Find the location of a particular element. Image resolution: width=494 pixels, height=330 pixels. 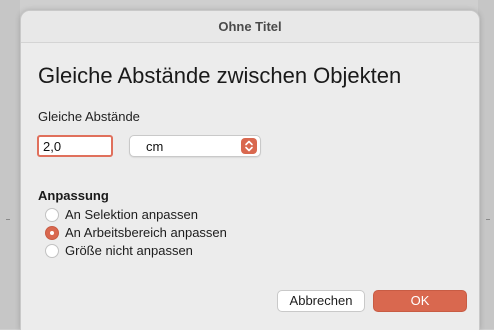

section-title-anpassung: Anpassung is located at coordinates (73, 195).